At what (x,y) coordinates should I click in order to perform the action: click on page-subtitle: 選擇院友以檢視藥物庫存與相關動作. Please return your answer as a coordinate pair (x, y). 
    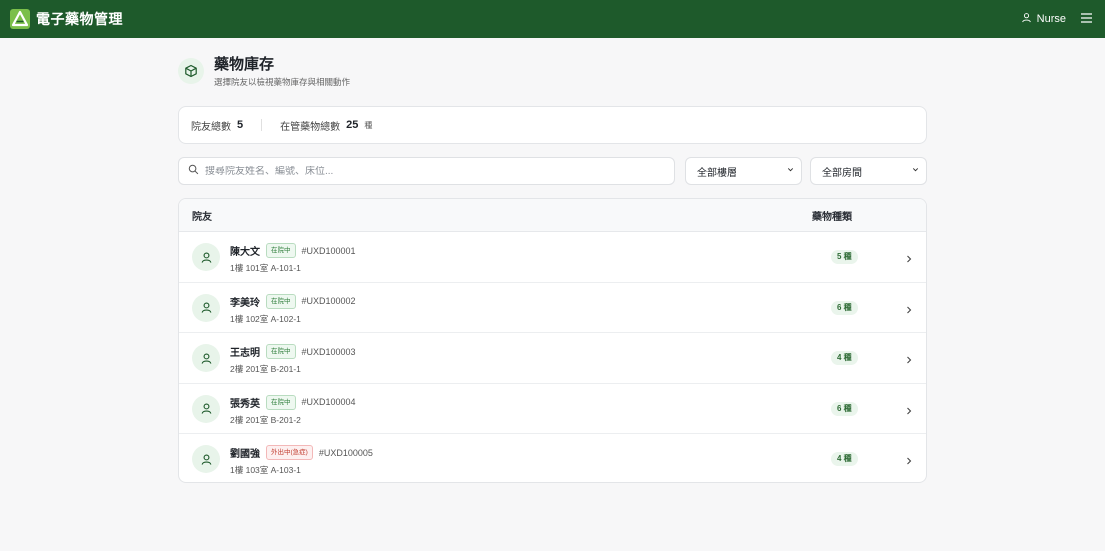
    Looking at the image, I should click on (282, 82).